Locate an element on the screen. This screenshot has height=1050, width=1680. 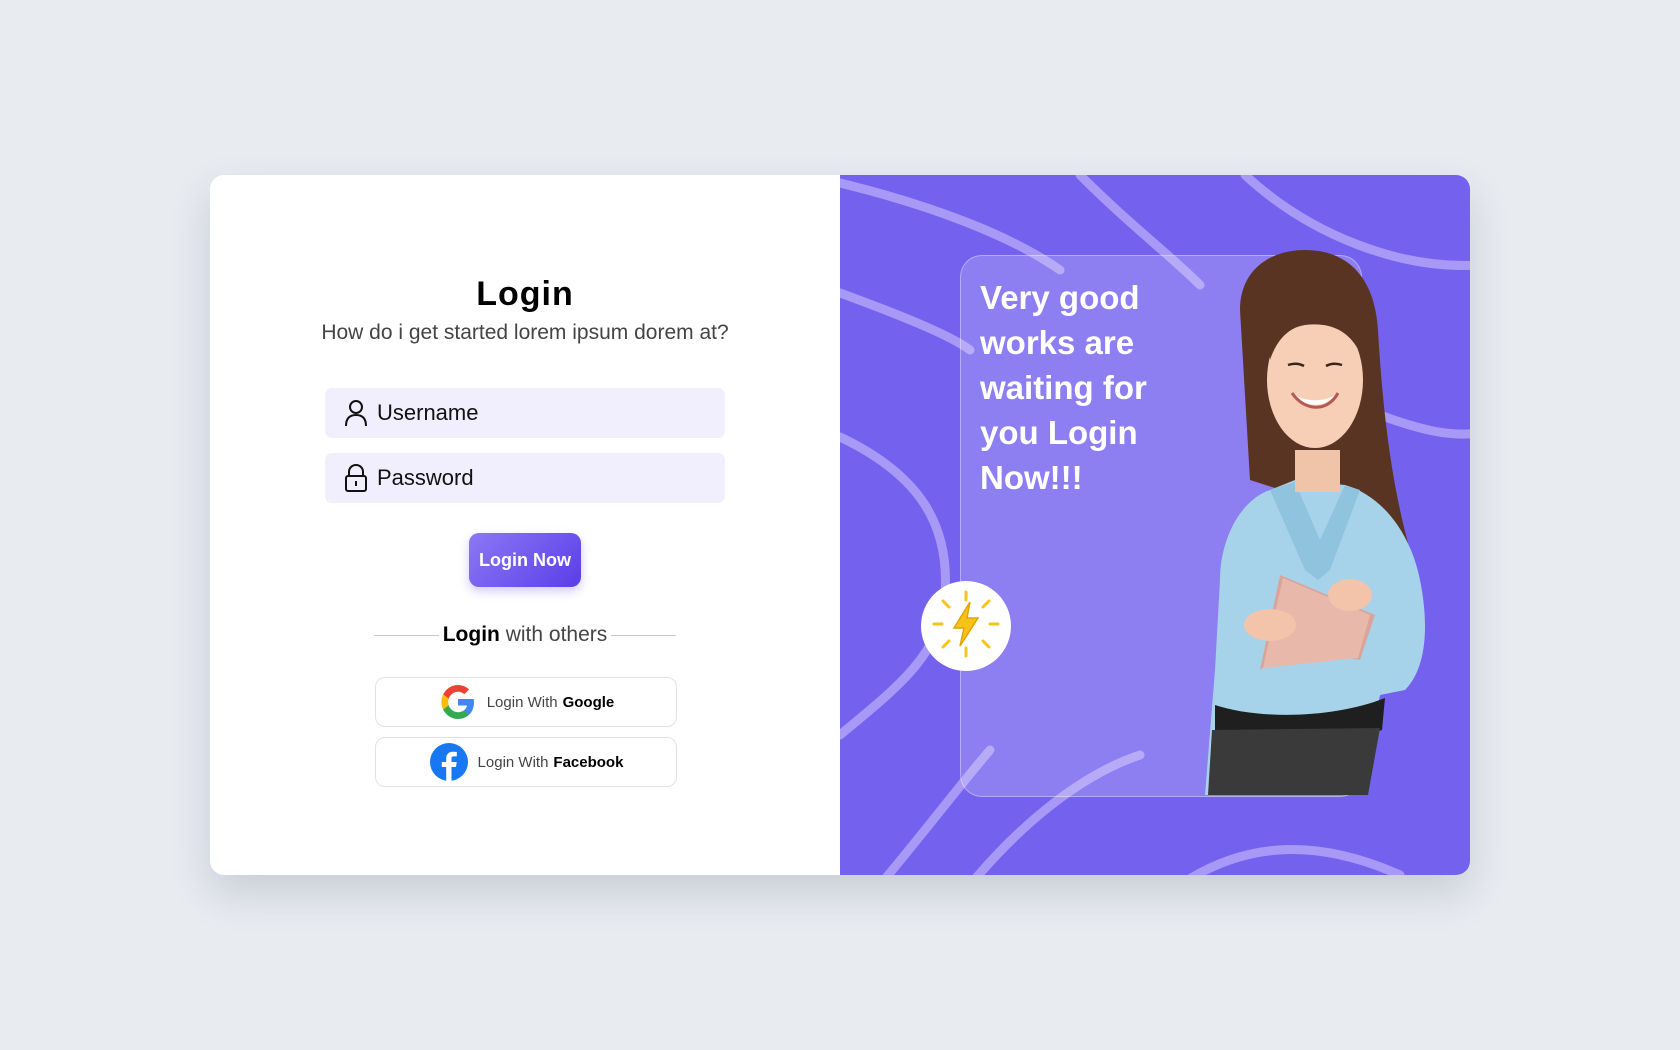
lightning-badge is located at coordinates (966, 626).